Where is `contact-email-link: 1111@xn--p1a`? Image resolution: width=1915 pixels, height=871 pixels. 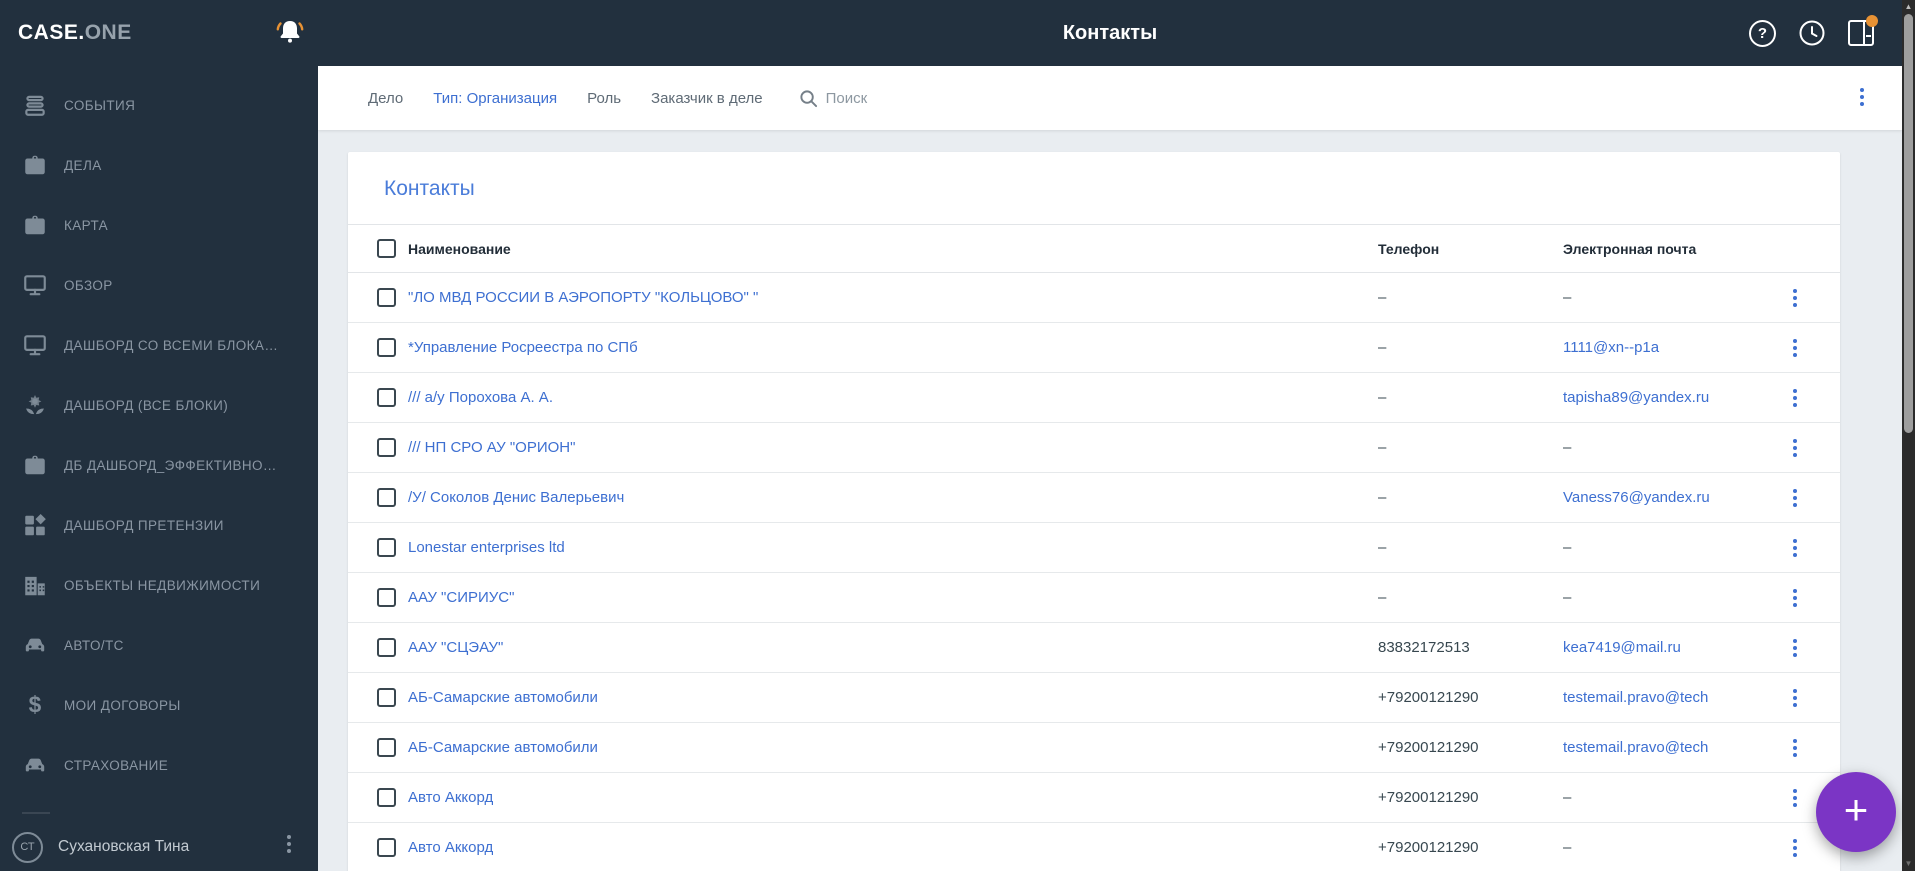 contact-email-link: 1111@xn--p1a is located at coordinates (1611, 348).